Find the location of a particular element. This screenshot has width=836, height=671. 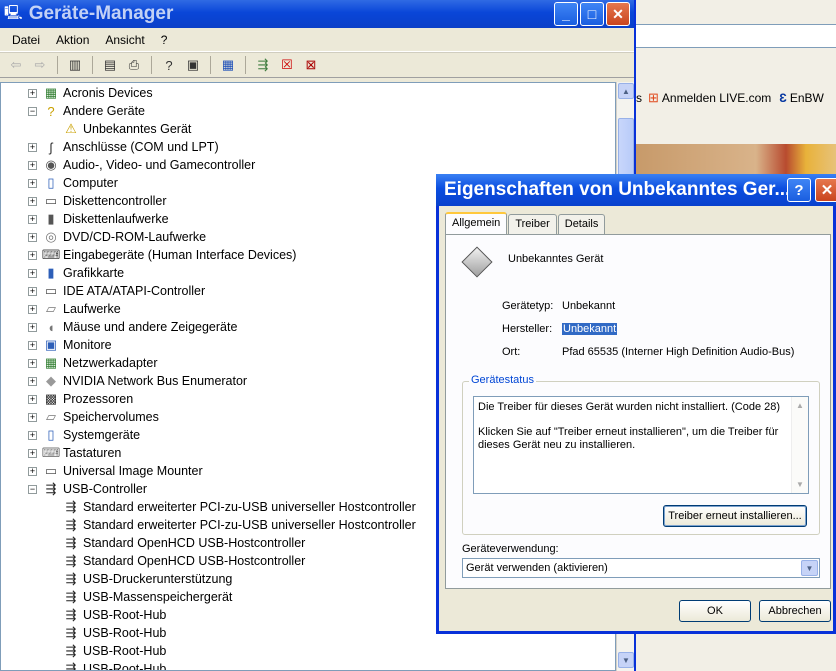

tree-item: + ▦ Netzwerkadapter is located at coordinates (93, 363).